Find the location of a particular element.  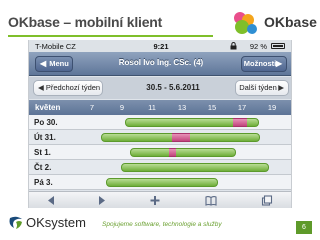

menu-button-label: Menu is located at coordinates (59, 63).